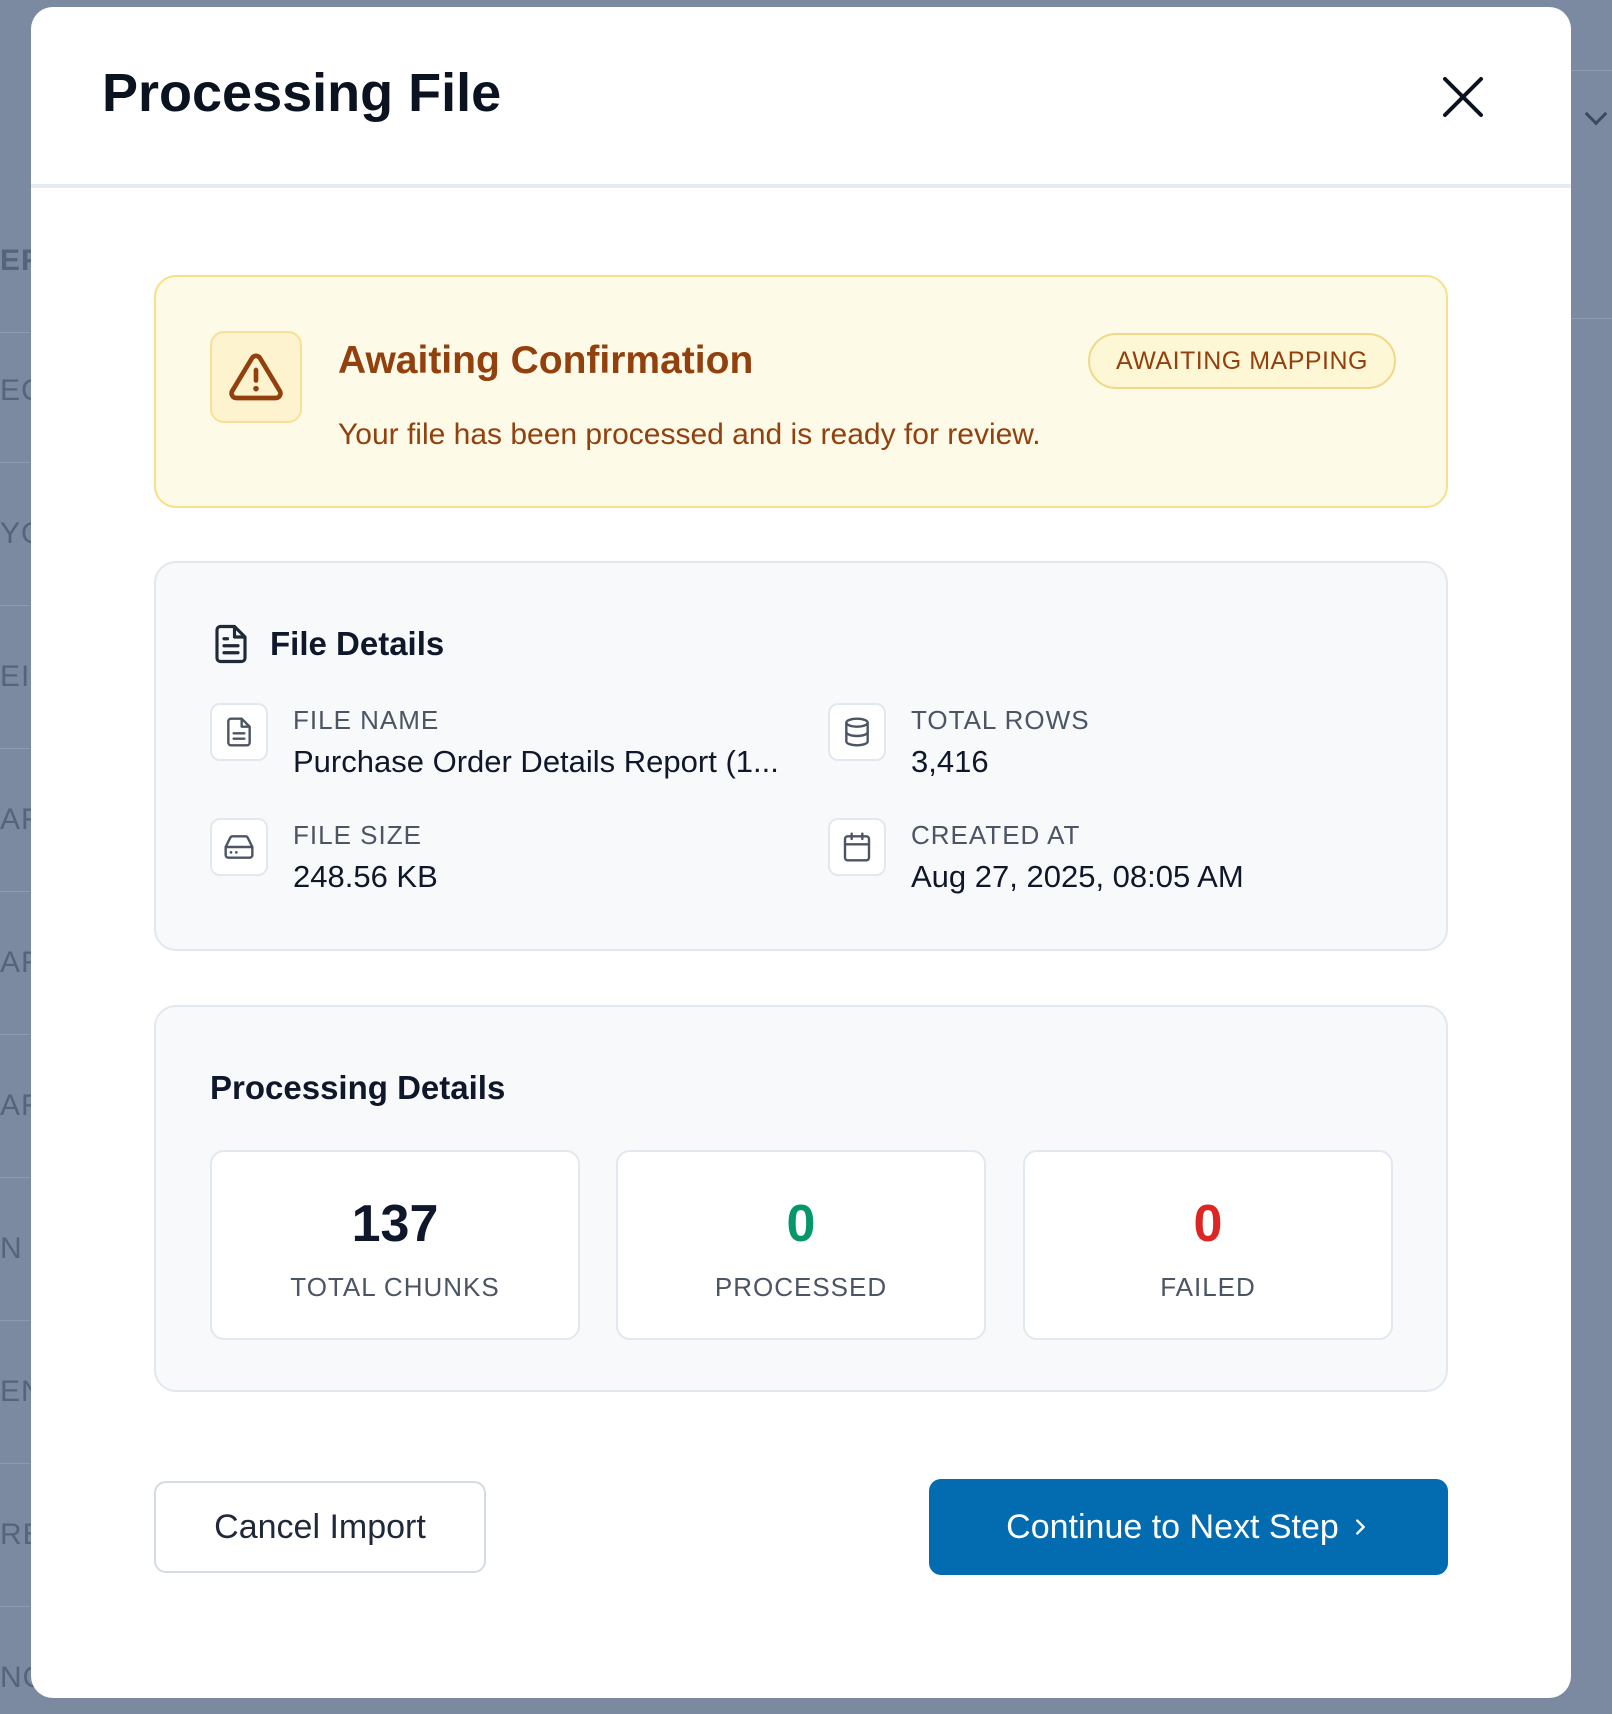 The image size is (1612, 1714). I want to click on total-rows-value: 3,416, so click(950, 761).